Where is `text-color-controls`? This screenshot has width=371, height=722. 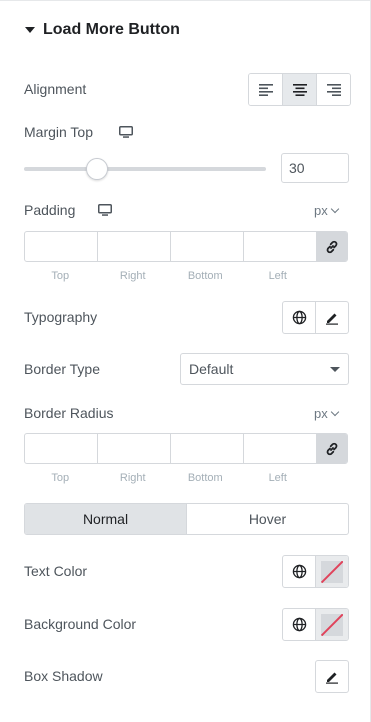 text-color-controls is located at coordinates (315, 571).